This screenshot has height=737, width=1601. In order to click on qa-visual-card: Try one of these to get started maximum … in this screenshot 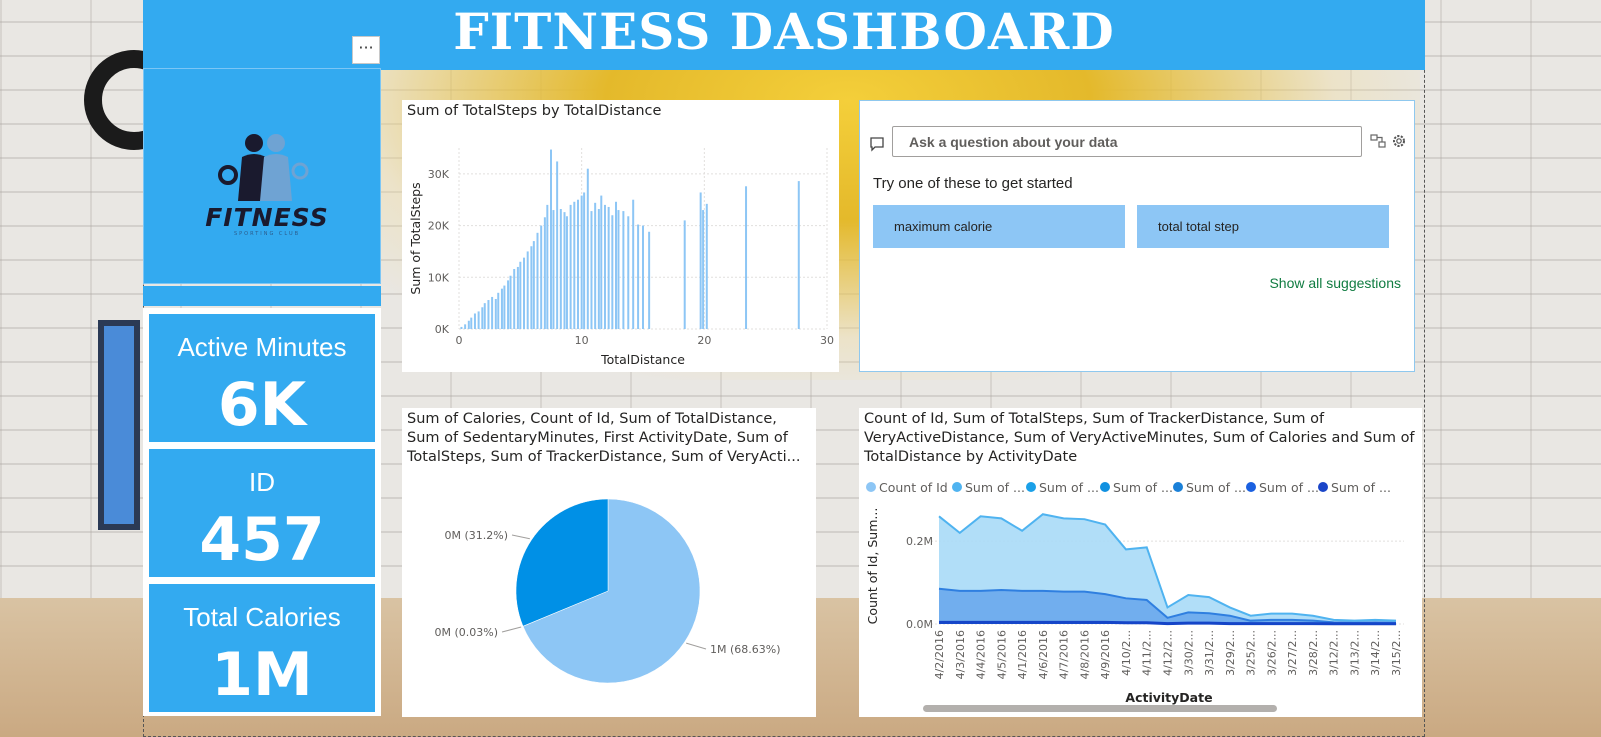, I will do `click(1137, 236)`.